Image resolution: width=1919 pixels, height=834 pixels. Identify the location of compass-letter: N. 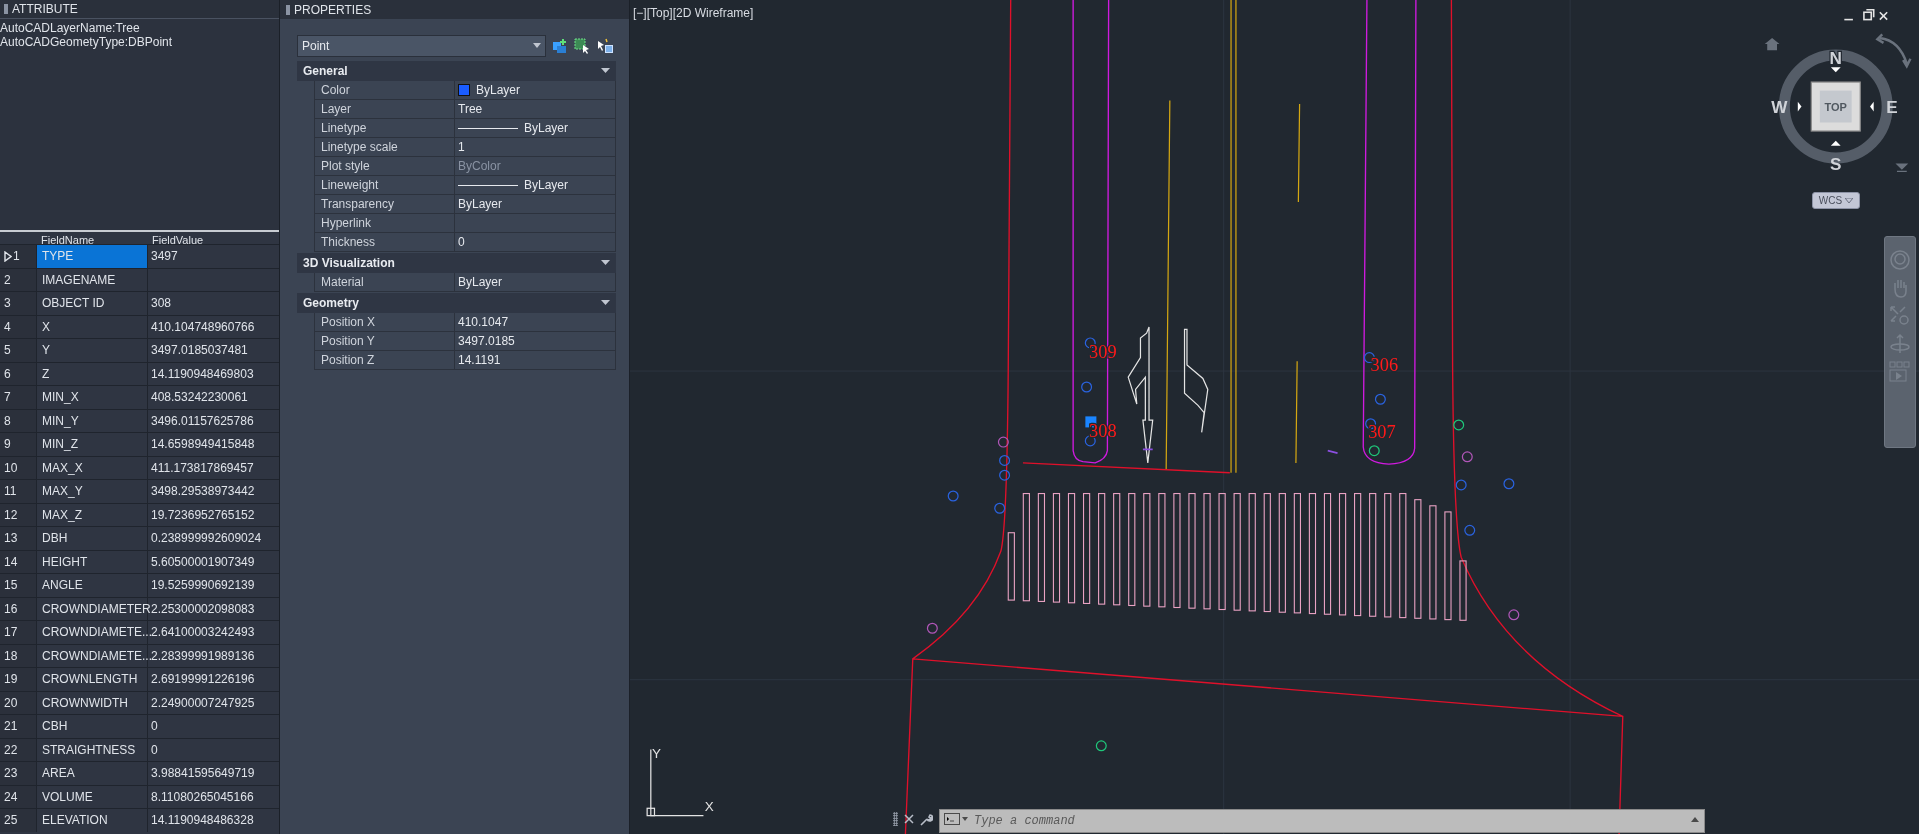
(1835, 57).